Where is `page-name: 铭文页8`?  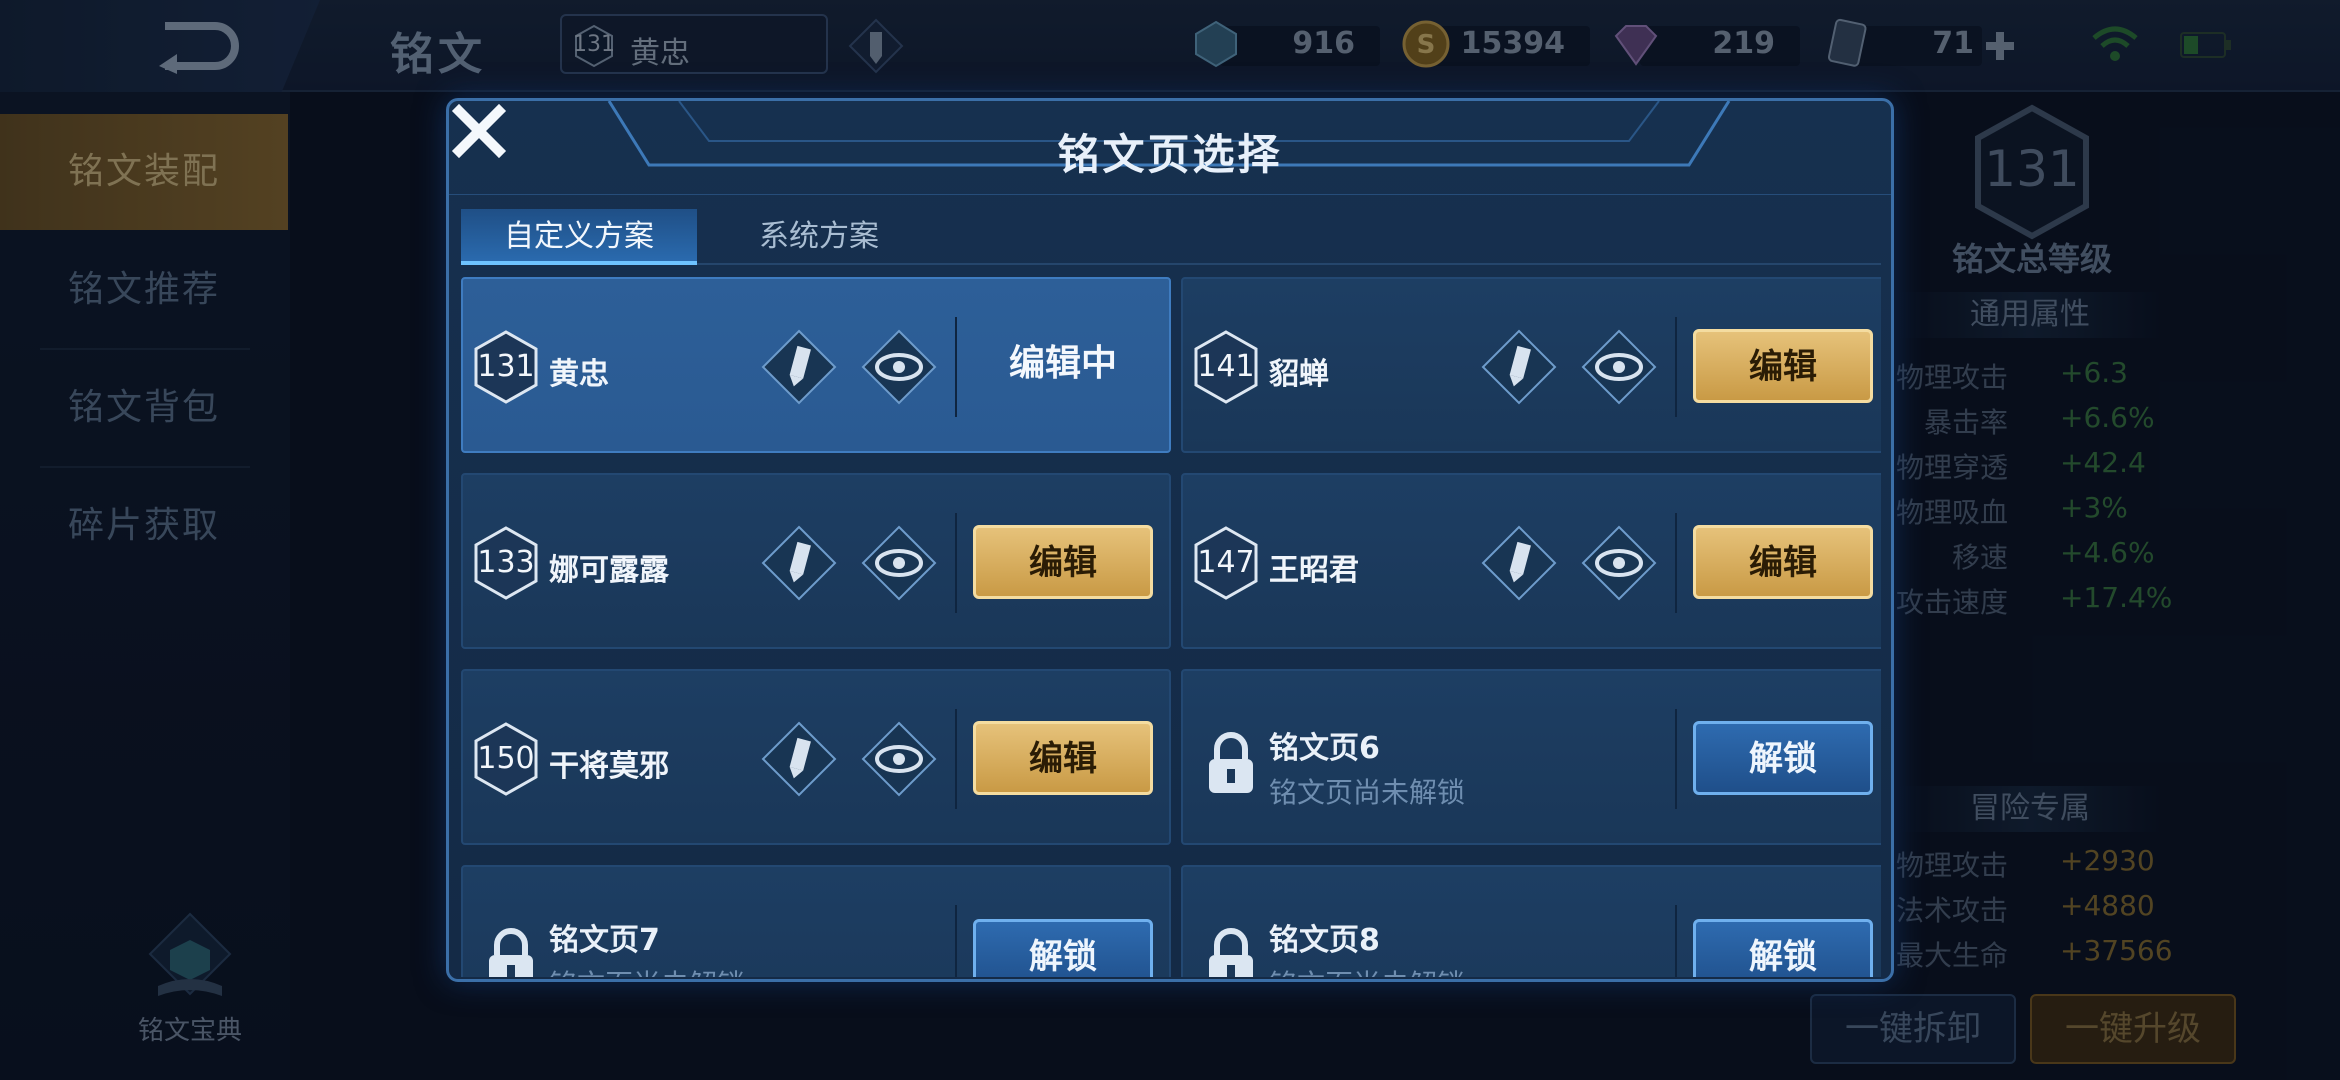
page-name: 铭文页8 is located at coordinates (1324, 940).